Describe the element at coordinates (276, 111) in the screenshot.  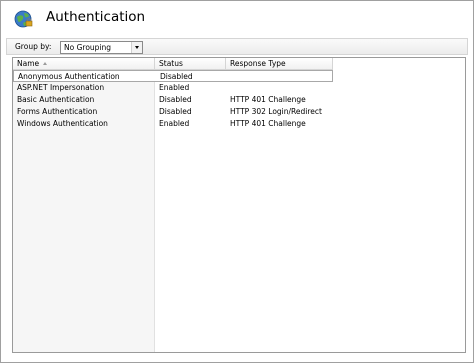
I see `row-response-type: HTTP 302 Login/Redirect` at that location.